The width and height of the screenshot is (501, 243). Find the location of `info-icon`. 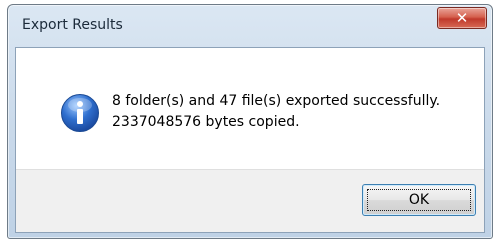

info-icon is located at coordinates (80, 113).